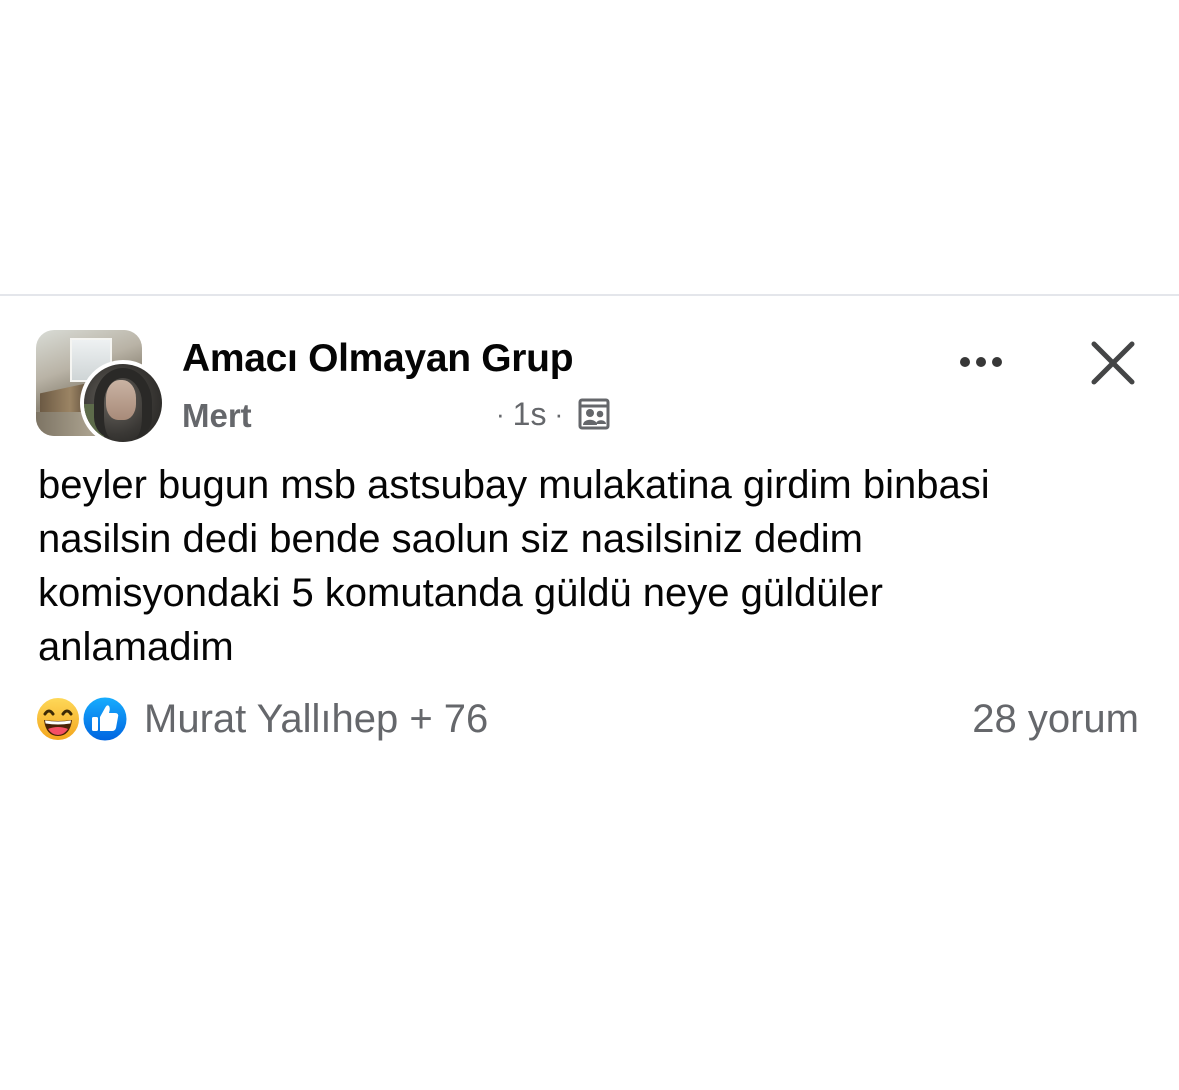 The height and width of the screenshot is (1090, 1179). What do you see at coordinates (589, 295) in the screenshot?
I see `feed-divider` at bounding box center [589, 295].